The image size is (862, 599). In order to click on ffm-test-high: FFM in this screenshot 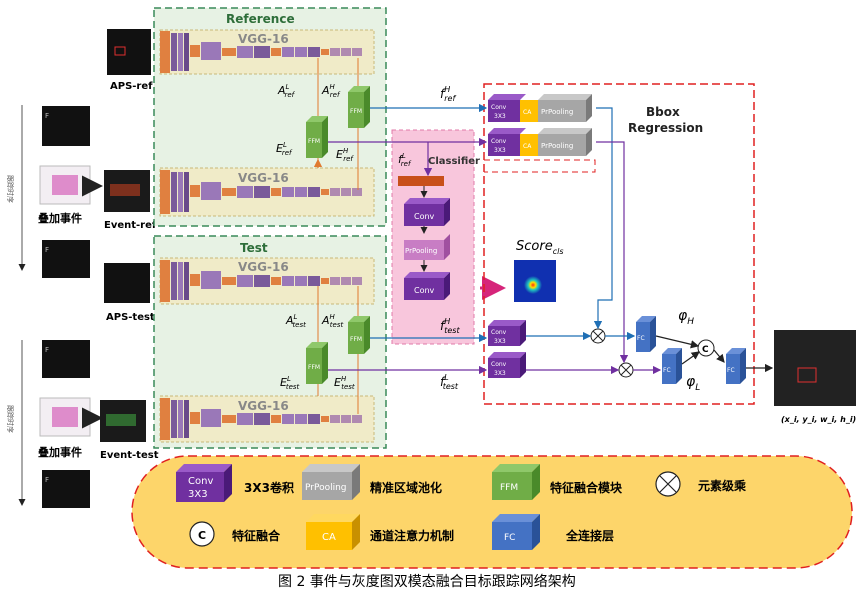, I will do `click(359, 335)`.